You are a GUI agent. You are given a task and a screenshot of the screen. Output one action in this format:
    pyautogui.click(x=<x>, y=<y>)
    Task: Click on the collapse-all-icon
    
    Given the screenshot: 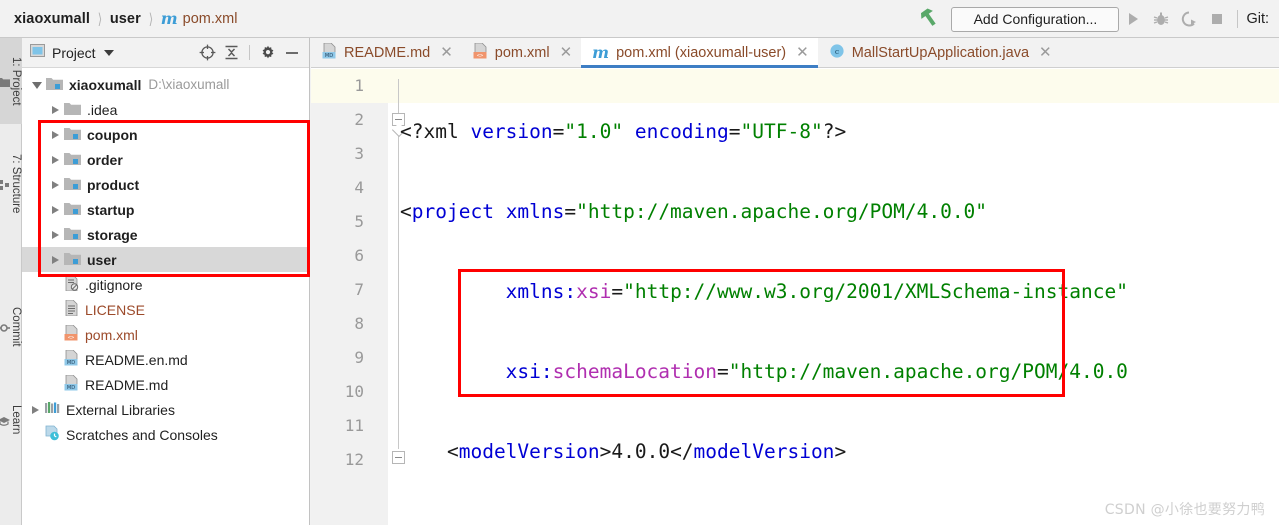 What is the action you would take?
    pyautogui.click(x=231, y=53)
    